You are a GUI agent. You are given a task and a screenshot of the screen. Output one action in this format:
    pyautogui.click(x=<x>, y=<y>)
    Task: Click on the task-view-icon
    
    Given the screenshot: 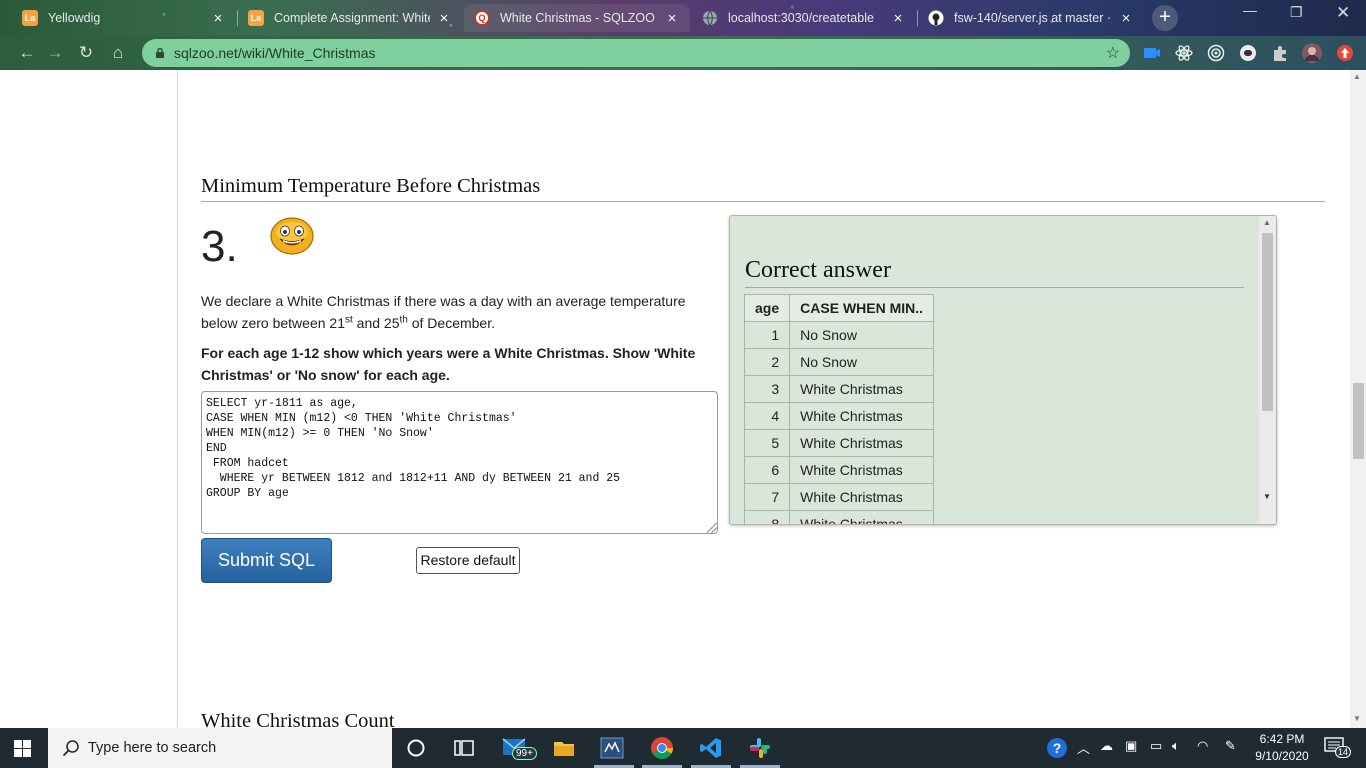 What is the action you would take?
    pyautogui.click(x=464, y=748)
    